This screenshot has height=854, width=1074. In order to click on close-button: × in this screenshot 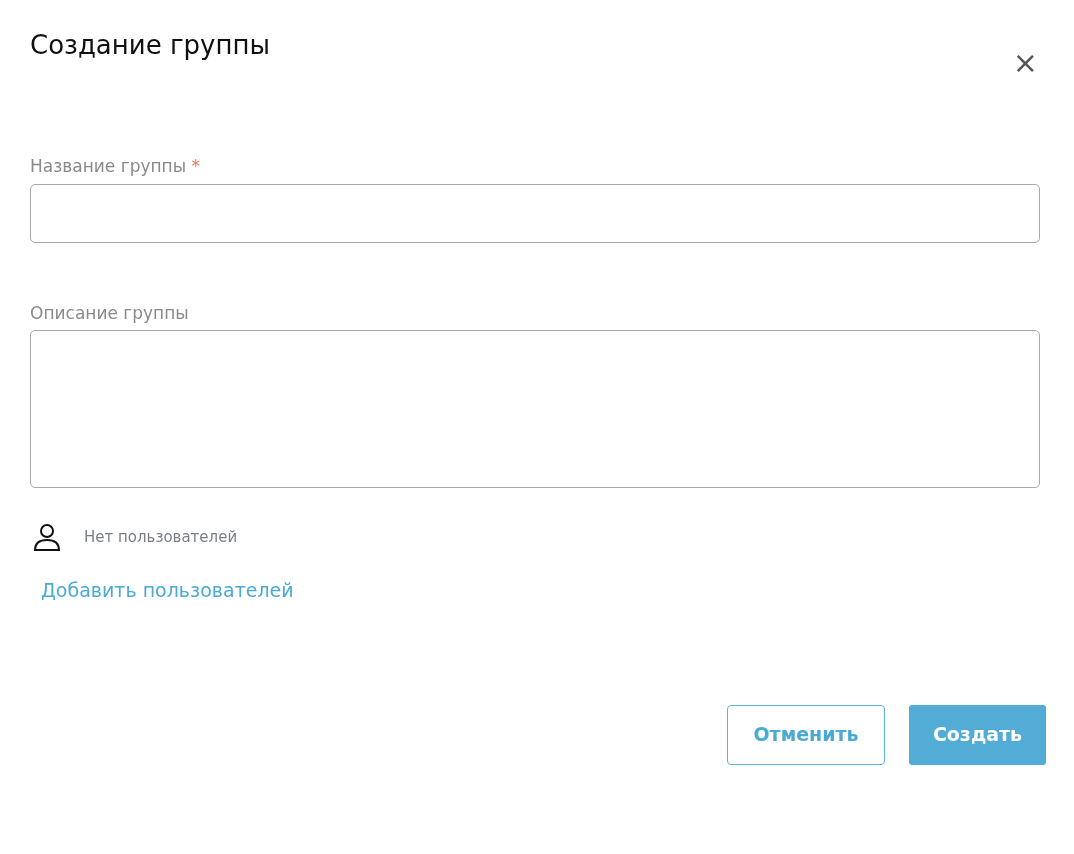, I will do `click(1025, 63)`.